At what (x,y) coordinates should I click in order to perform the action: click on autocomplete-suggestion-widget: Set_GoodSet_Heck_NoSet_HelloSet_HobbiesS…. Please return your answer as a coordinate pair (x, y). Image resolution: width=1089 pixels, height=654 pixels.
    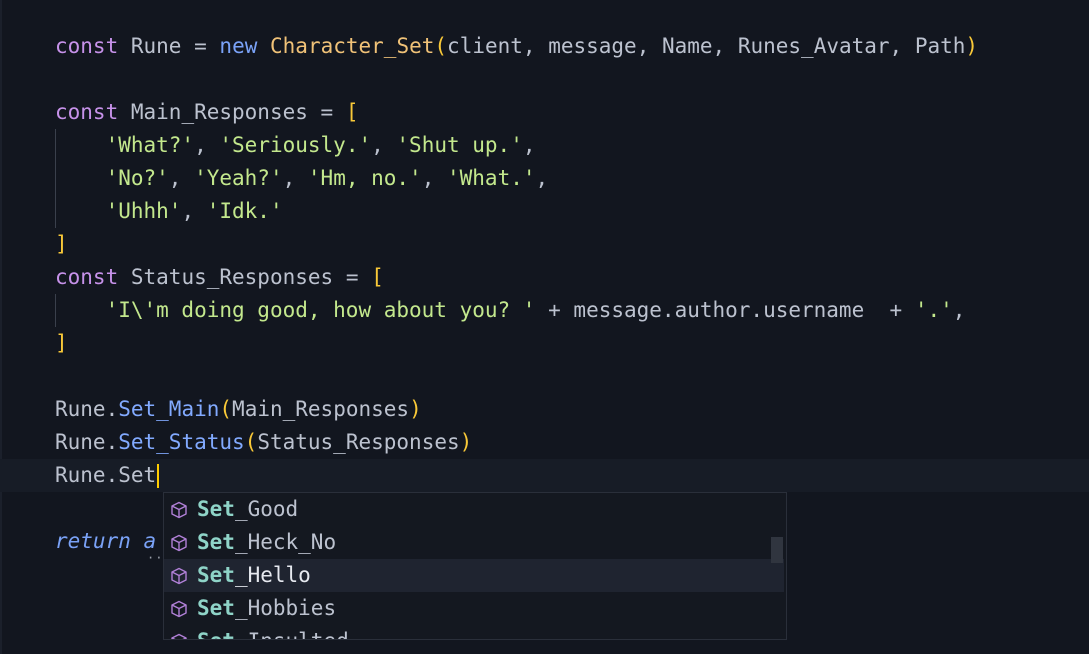
    Looking at the image, I should click on (475, 566).